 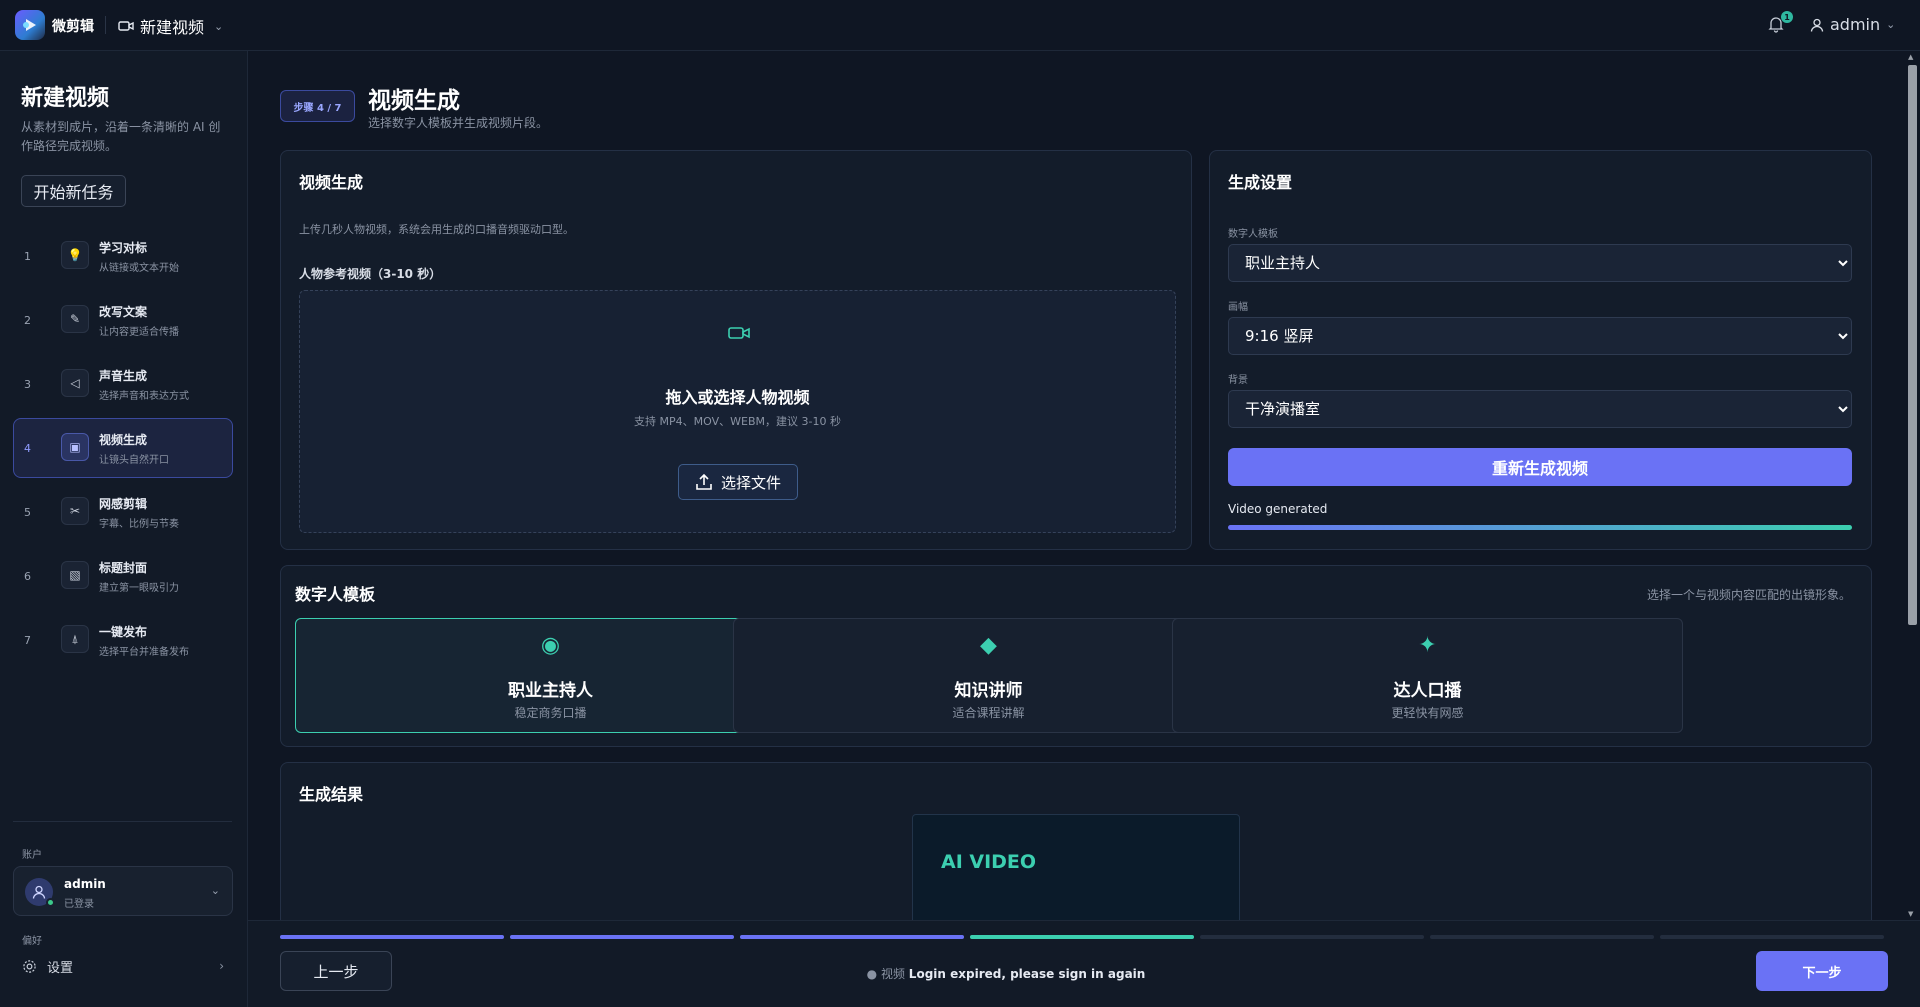 I want to click on page-switcher-label: 新建视频, so click(x=172, y=27).